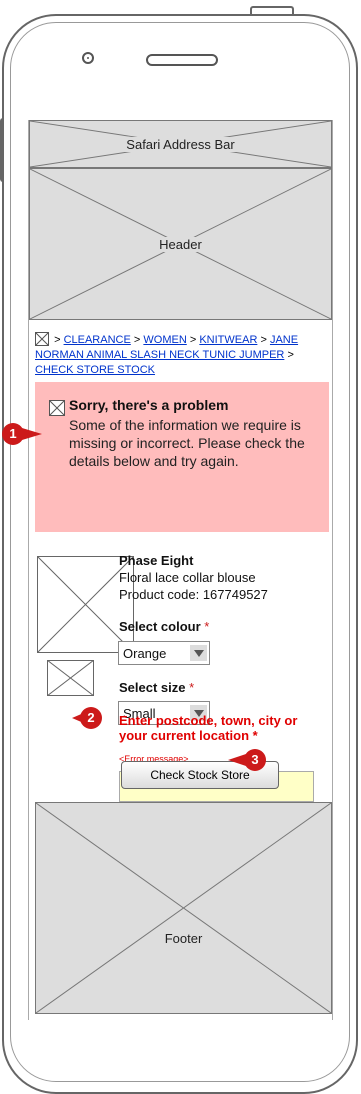  Describe the element at coordinates (228, 340) in the screenshot. I see `breadcrumb-knitwear: KNITWEAR` at that location.